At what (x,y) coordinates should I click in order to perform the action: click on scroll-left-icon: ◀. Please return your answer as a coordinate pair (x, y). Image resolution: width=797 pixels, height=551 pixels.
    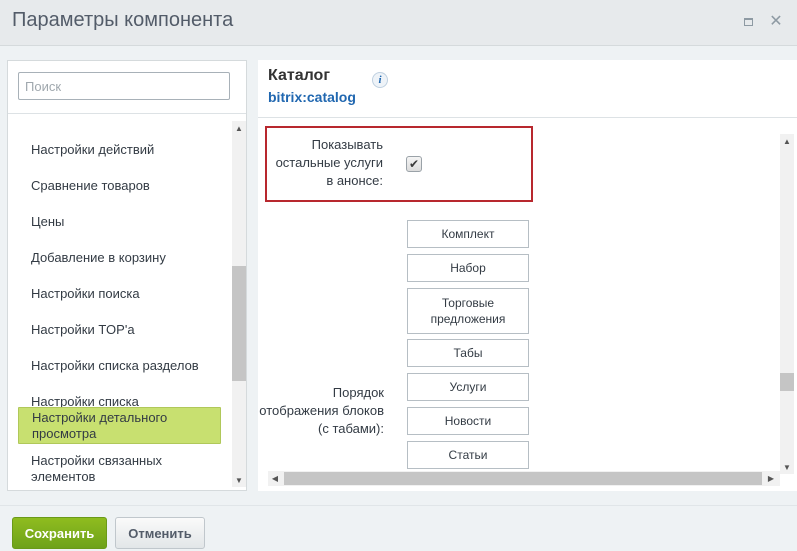
    Looking at the image, I should click on (275, 478).